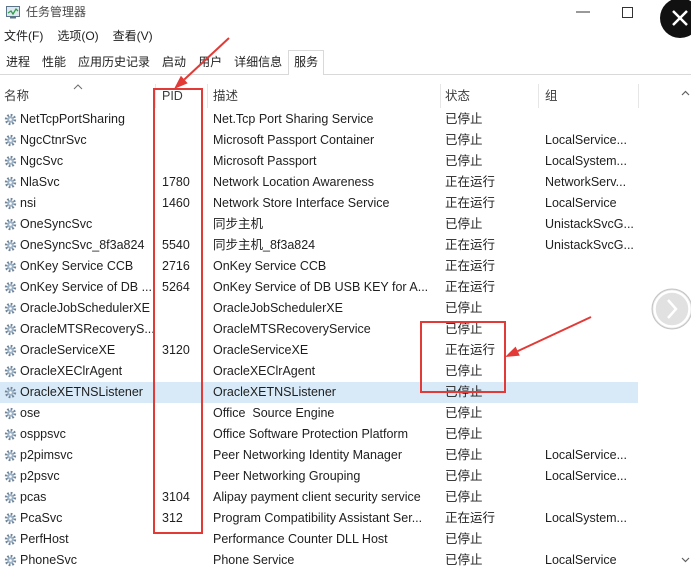 This screenshot has height=567, width=691. What do you see at coordinates (176, 287) in the screenshot?
I see `service-pid: 5264` at bounding box center [176, 287].